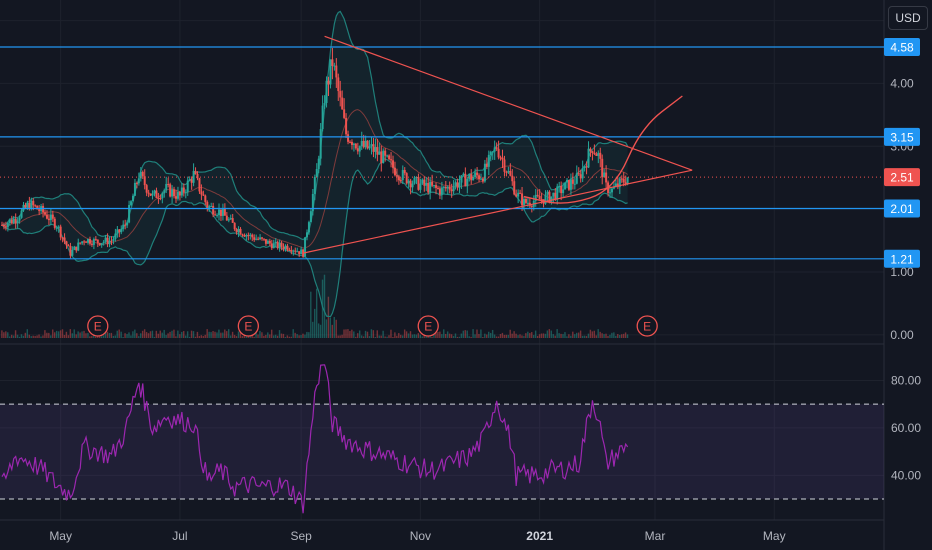  What do you see at coordinates (539, 536) in the screenshot?
I see `time-tick-label: 2021` at bounding box center [539, 536].